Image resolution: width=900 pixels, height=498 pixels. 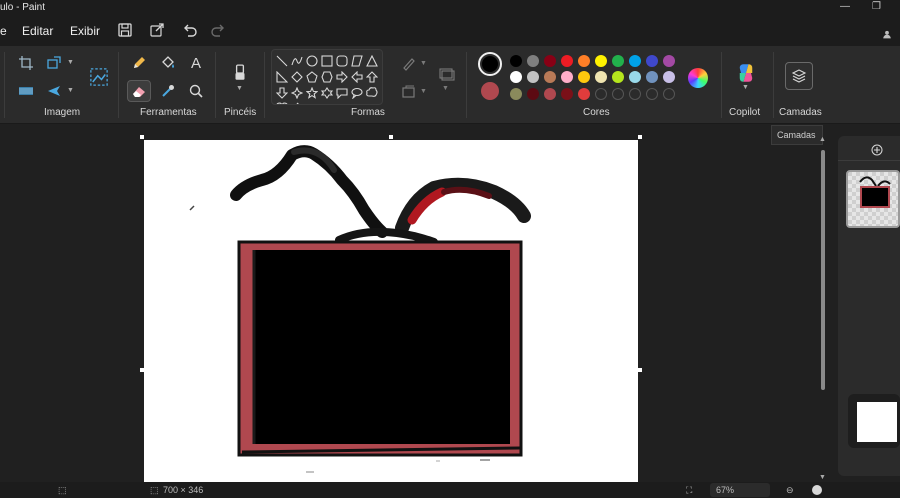 I want to click on line-shape-icon, so click(x=282, y=60).